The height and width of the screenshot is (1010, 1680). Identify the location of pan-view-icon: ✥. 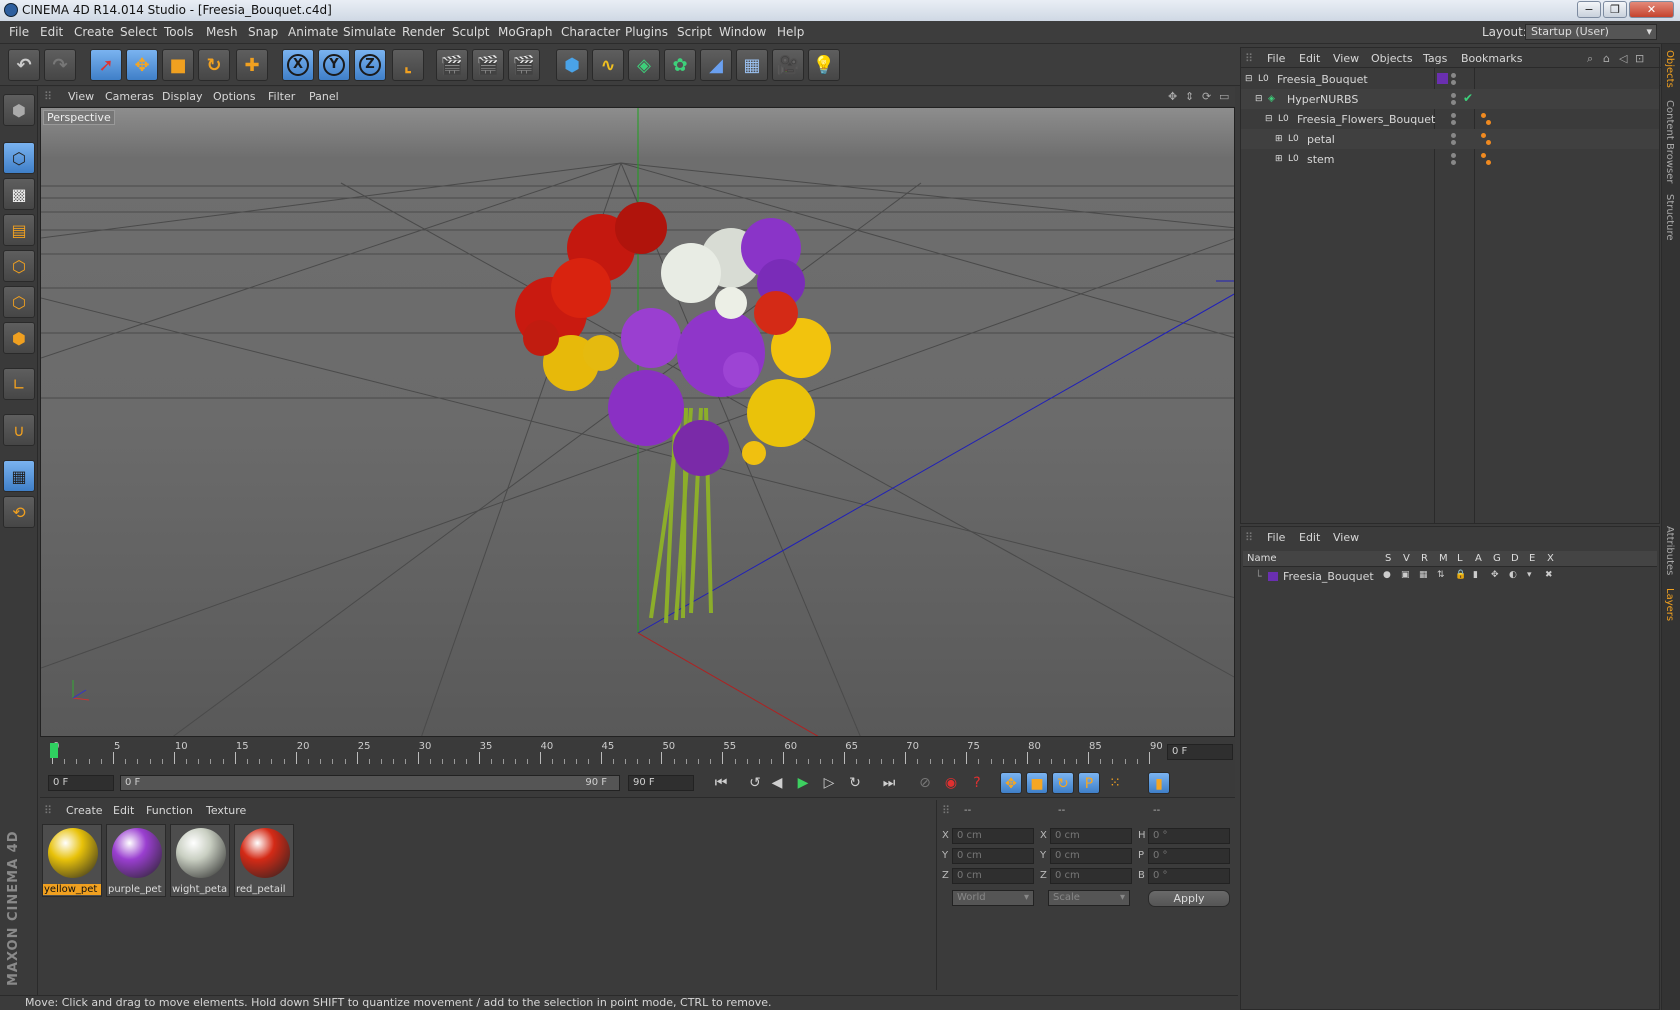
(1172, 96).